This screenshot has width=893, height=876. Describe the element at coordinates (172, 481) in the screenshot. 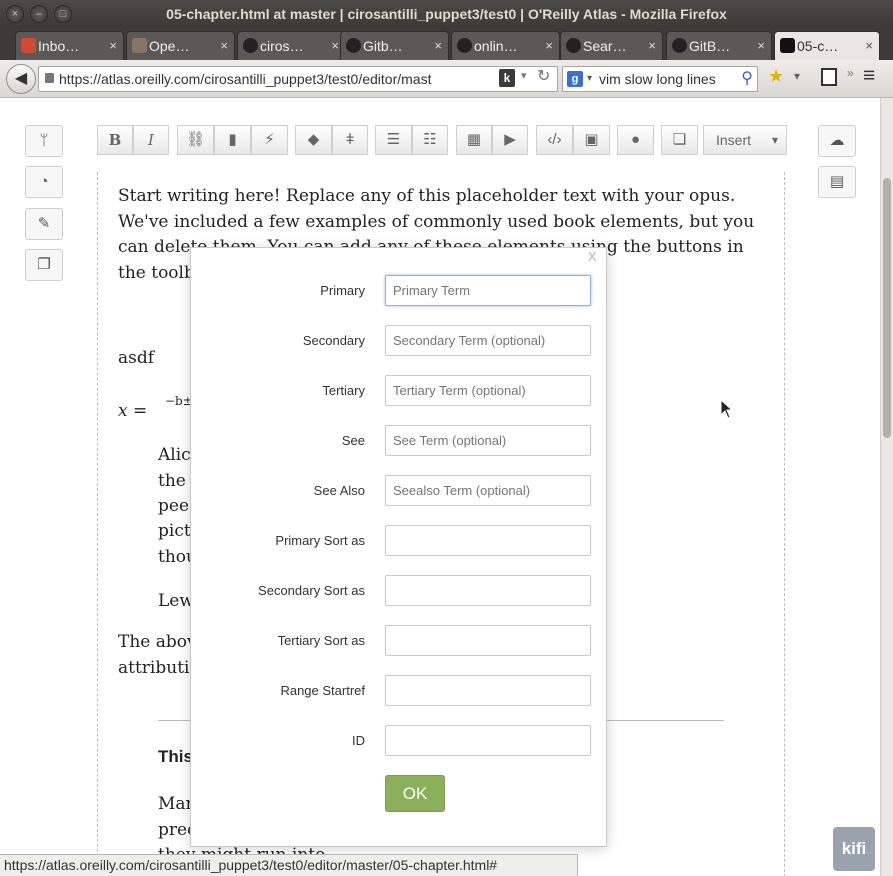

I see `quote-left-2: the` at that location.